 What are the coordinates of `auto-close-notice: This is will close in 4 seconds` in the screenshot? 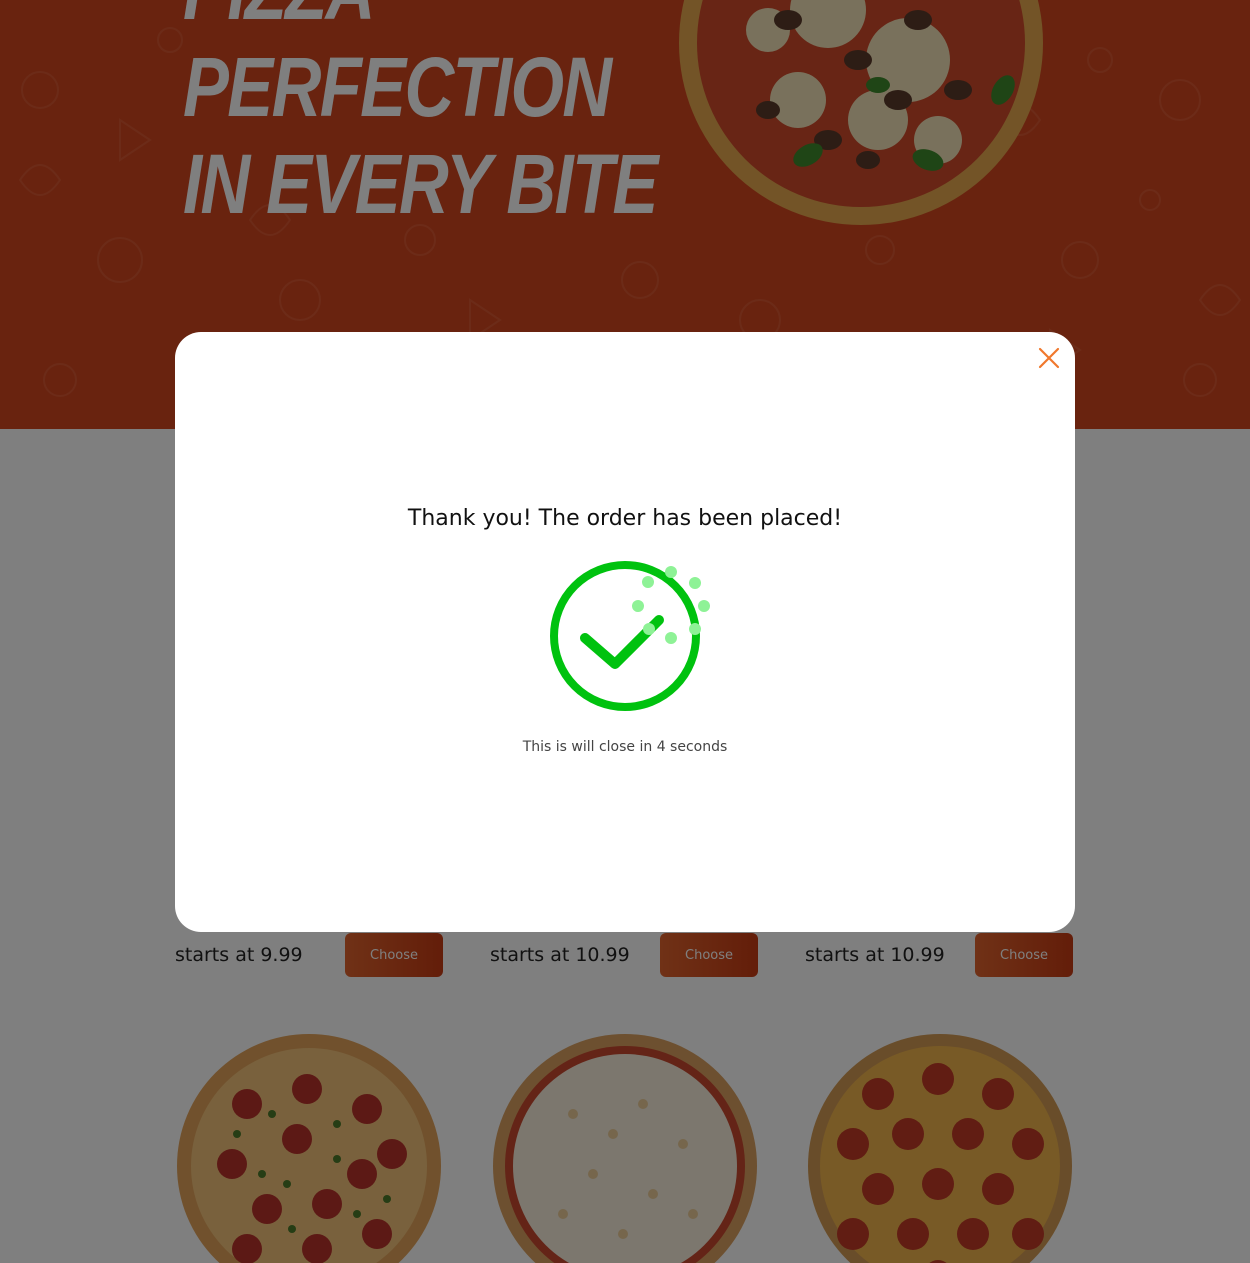 It's located at (625, 747).